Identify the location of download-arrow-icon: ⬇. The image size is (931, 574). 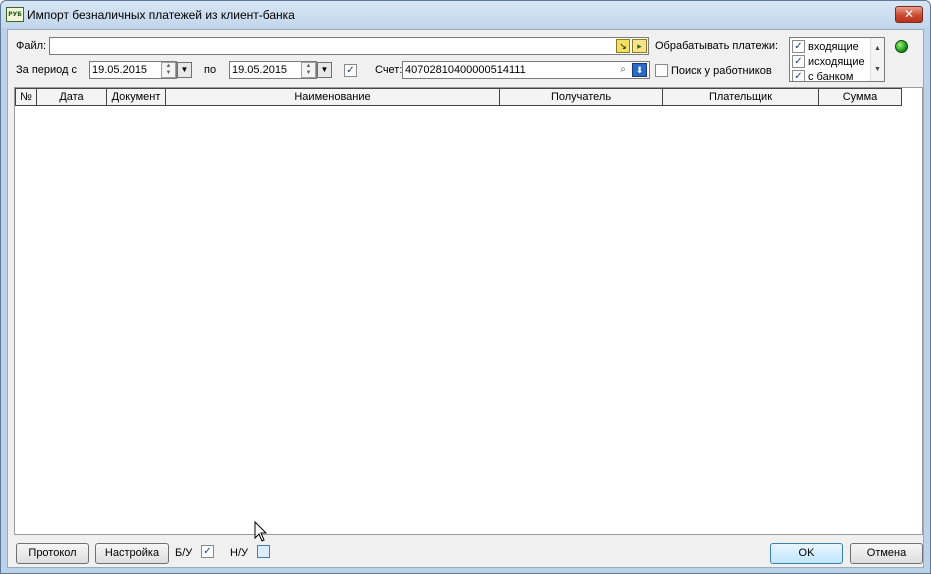
(639, 70).